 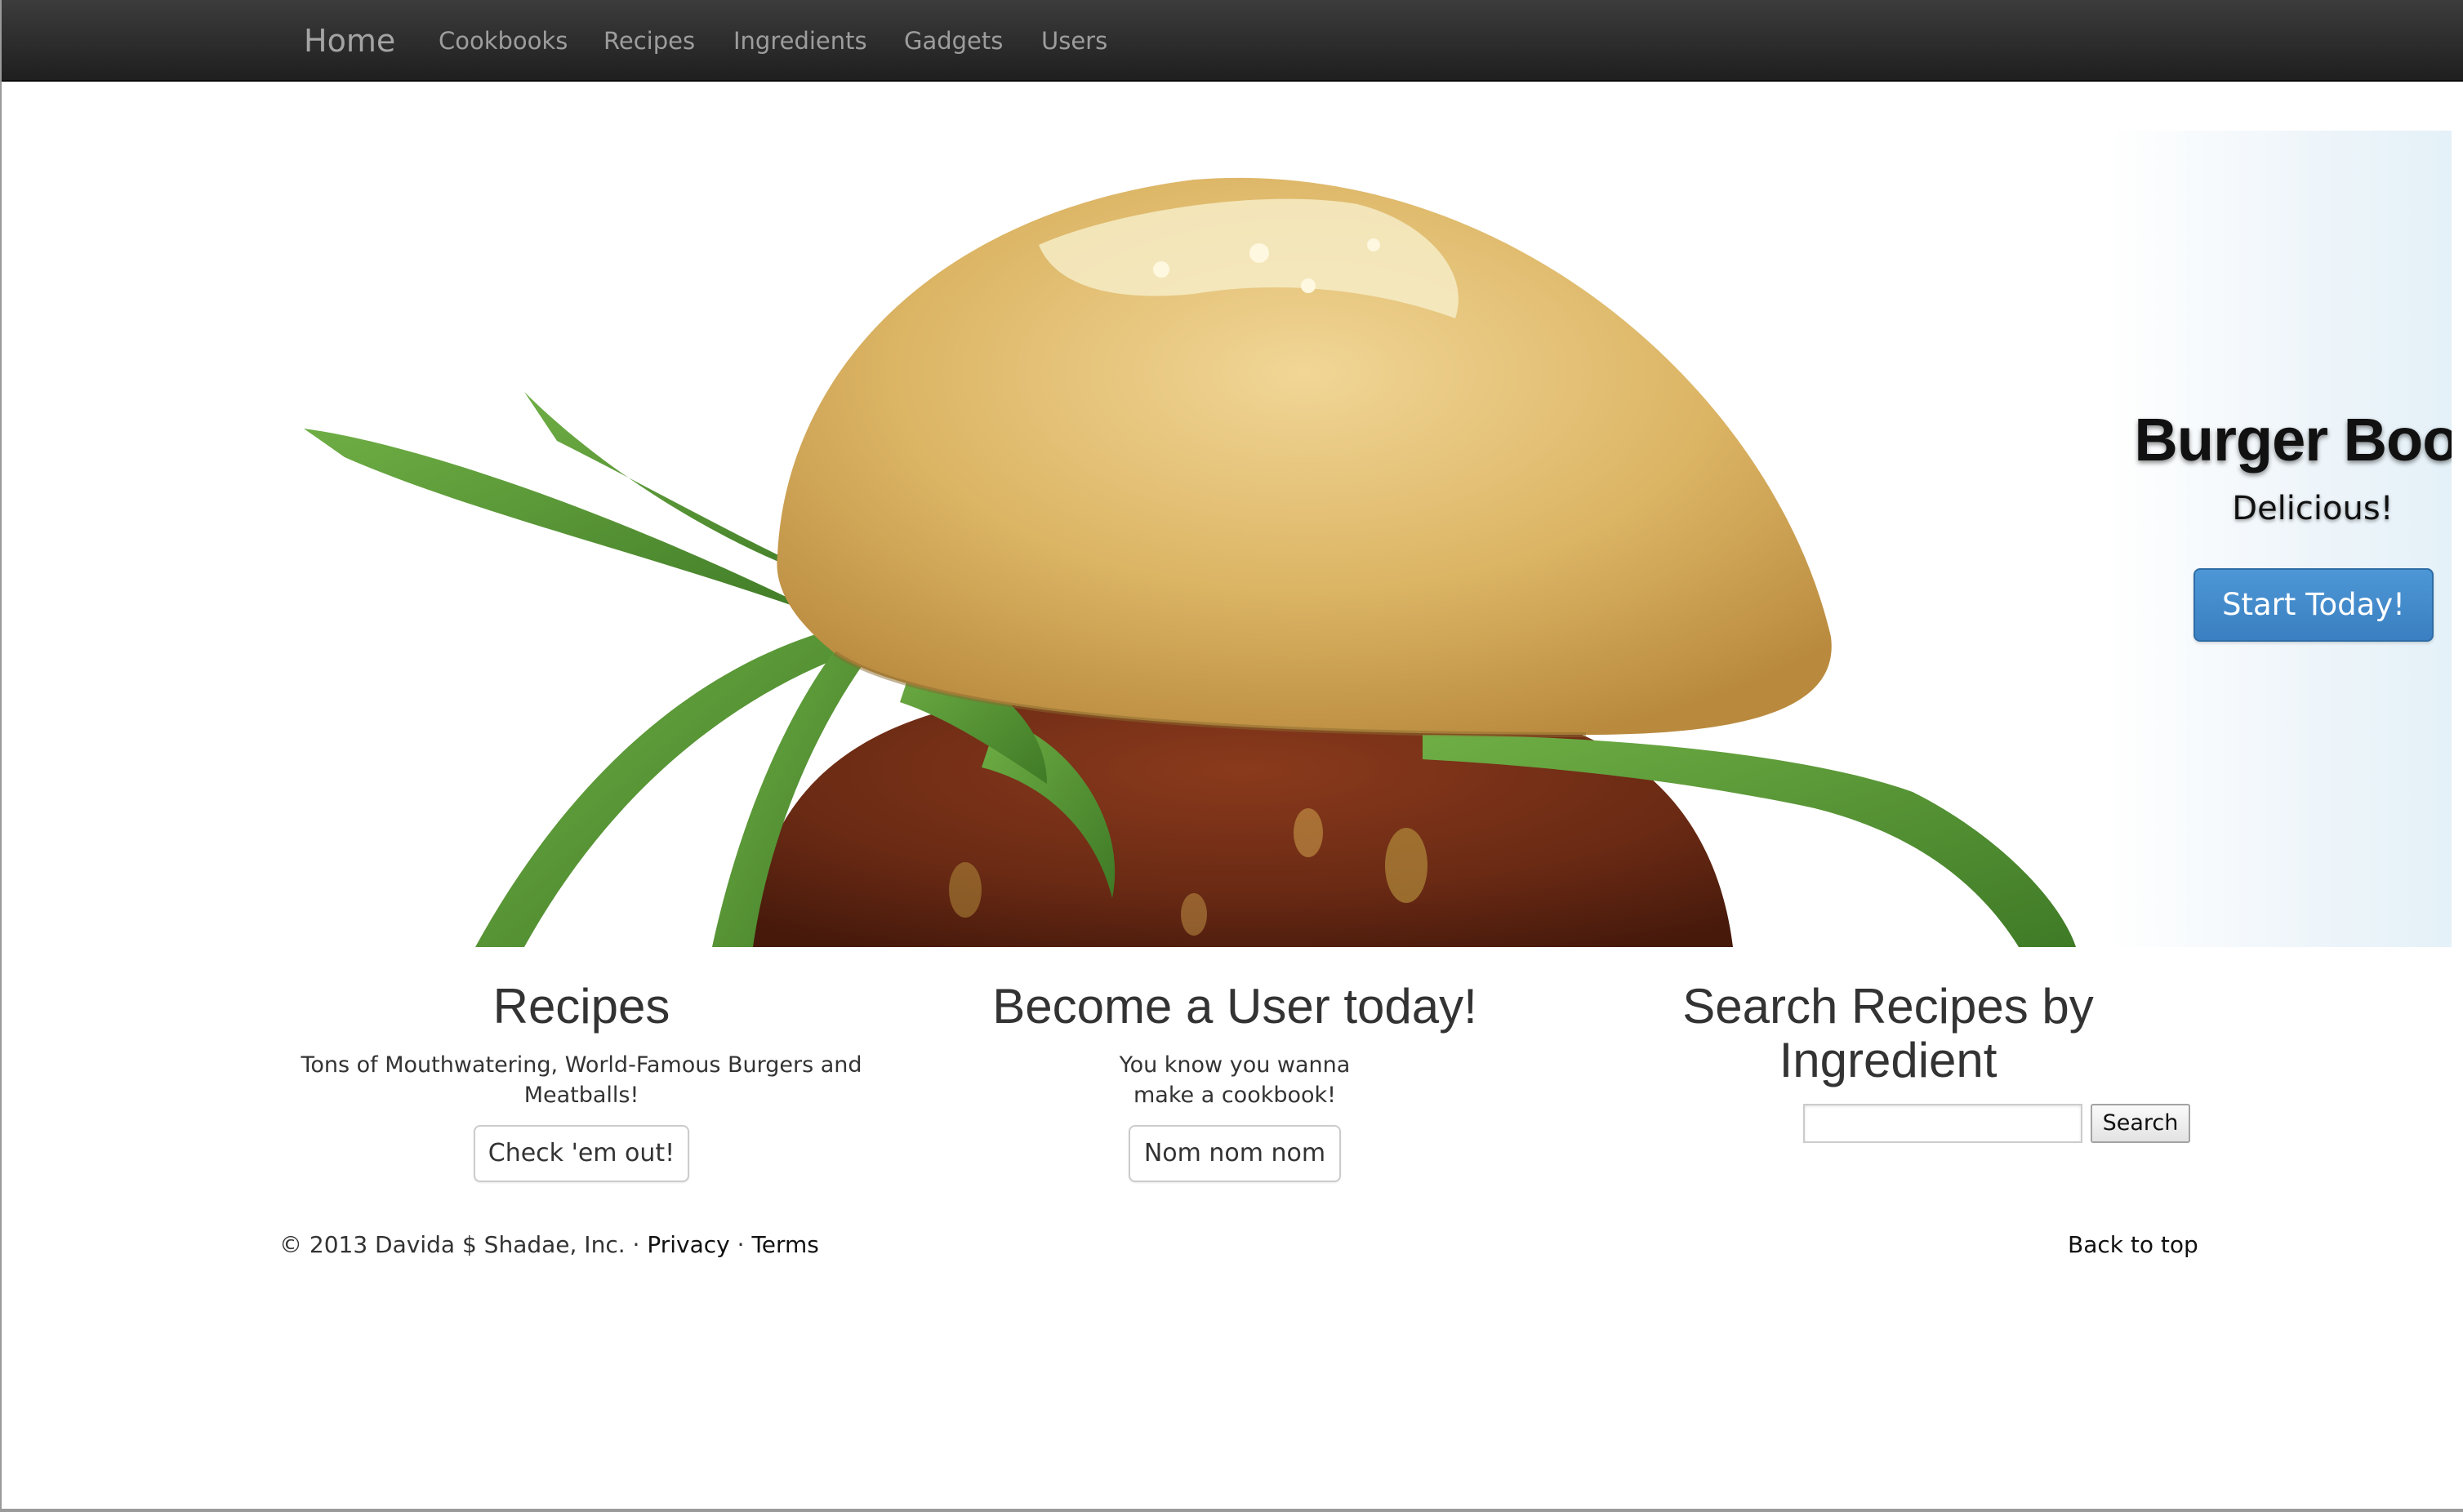 I want to click on terms-link: Terms, so click(x=784, y=1244).